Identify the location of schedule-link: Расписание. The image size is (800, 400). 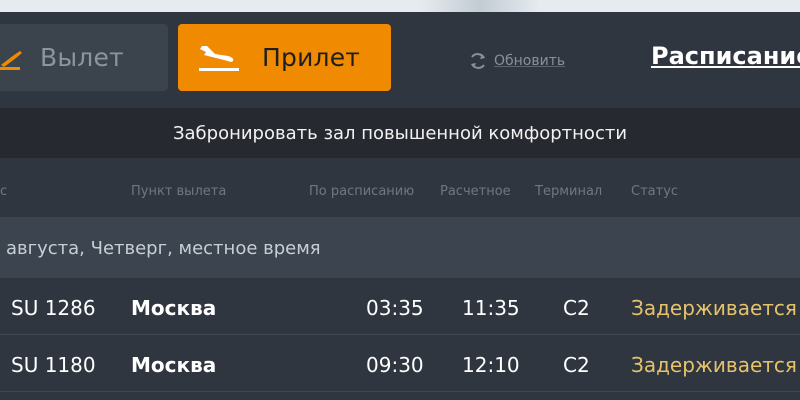
(725, 56).